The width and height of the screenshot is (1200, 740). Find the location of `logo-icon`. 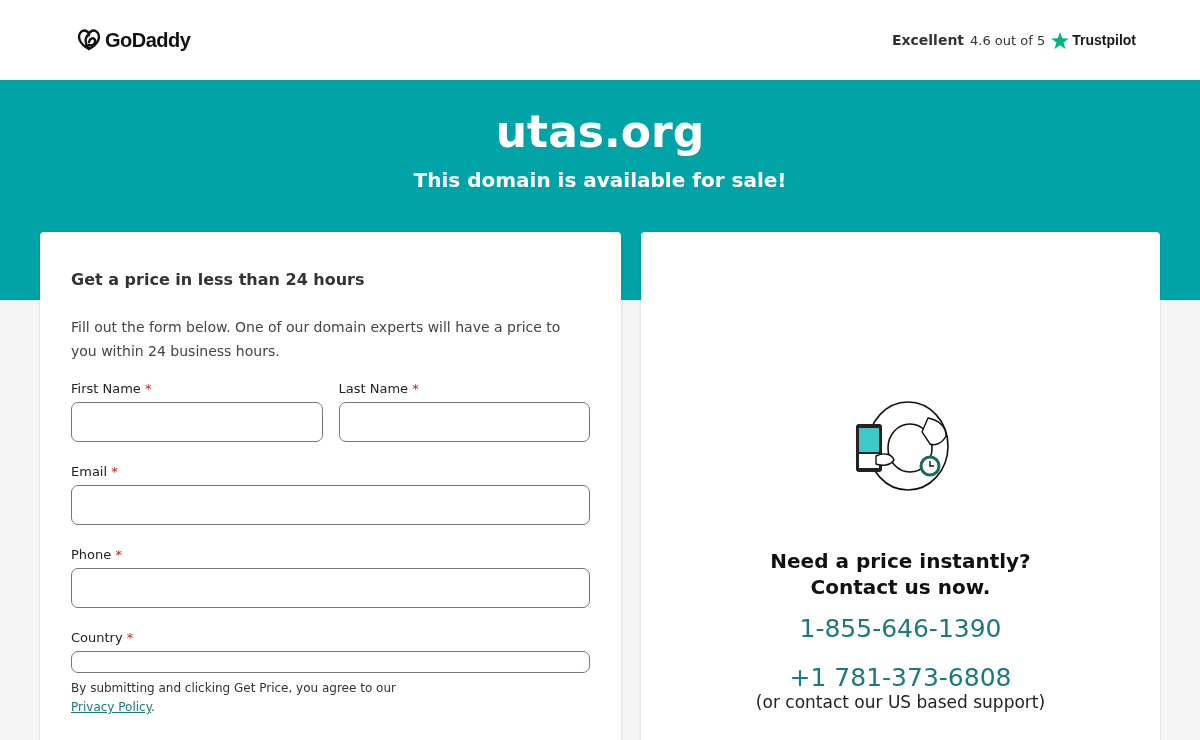

logo-icon is located at coordinates (89, 40).